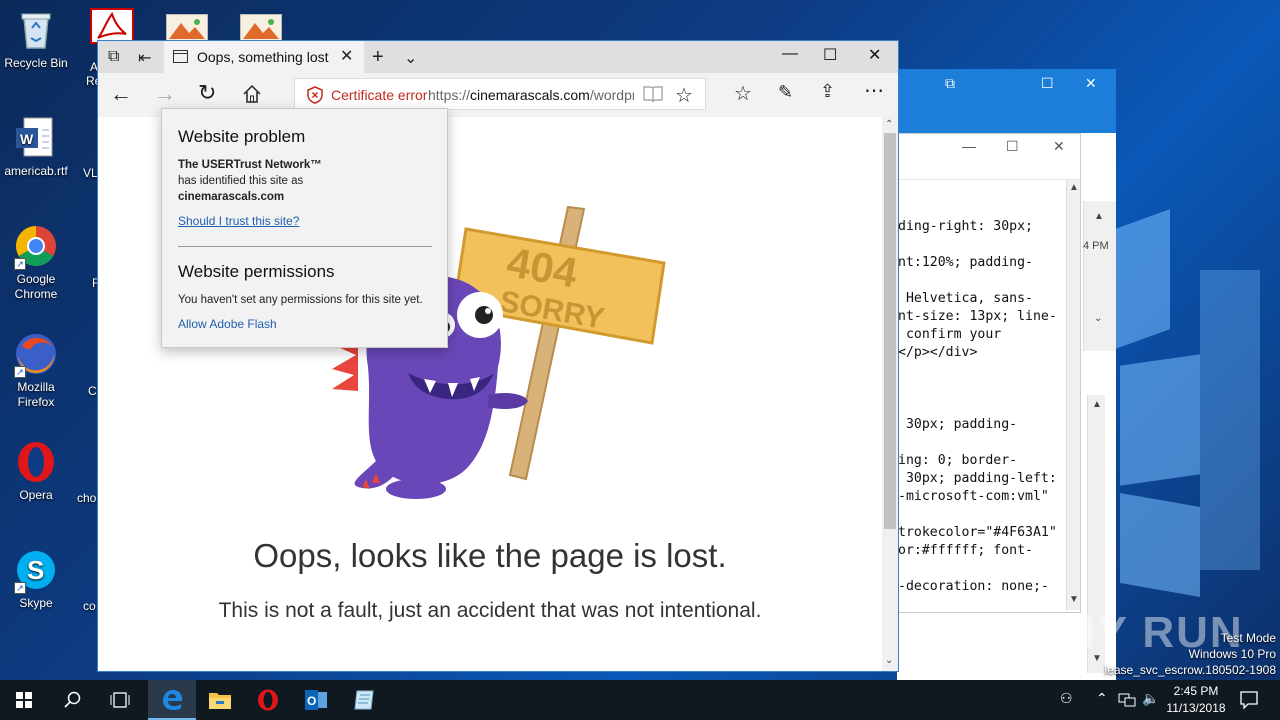  Describe the element at coordinates (977, 478) in the screenshot. I see `code-line: 30px; padding-left:` at that location.